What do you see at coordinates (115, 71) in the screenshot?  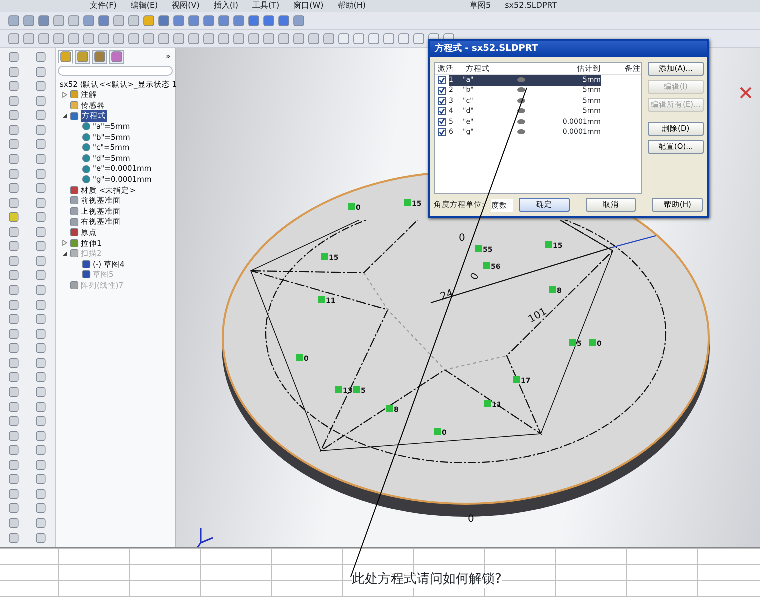 I see `filter-field` at bounding box center [115, 71].